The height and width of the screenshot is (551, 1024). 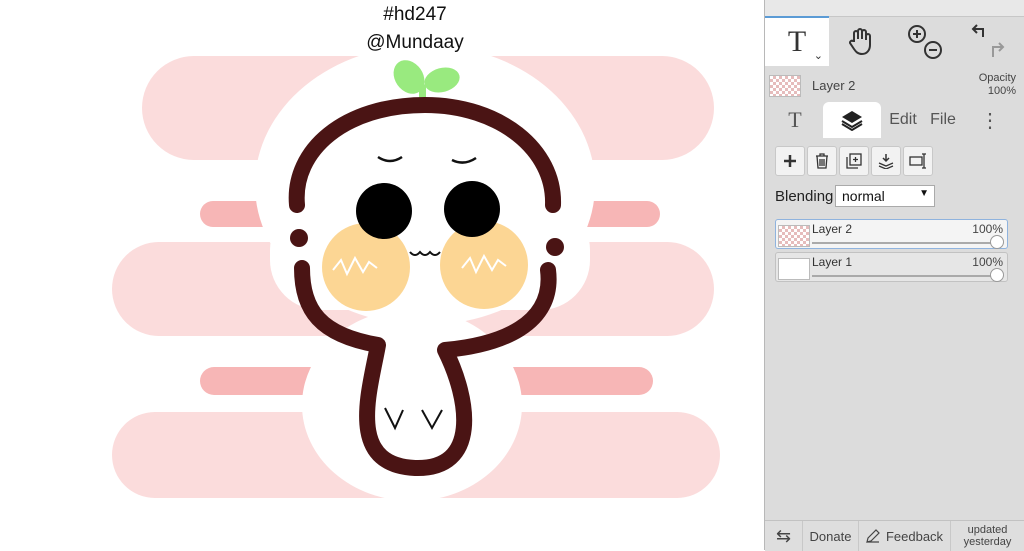 What do you see at coordinates (384, 211) in the screenshot?
I see `left-eye` at bounding box center [384, 211].